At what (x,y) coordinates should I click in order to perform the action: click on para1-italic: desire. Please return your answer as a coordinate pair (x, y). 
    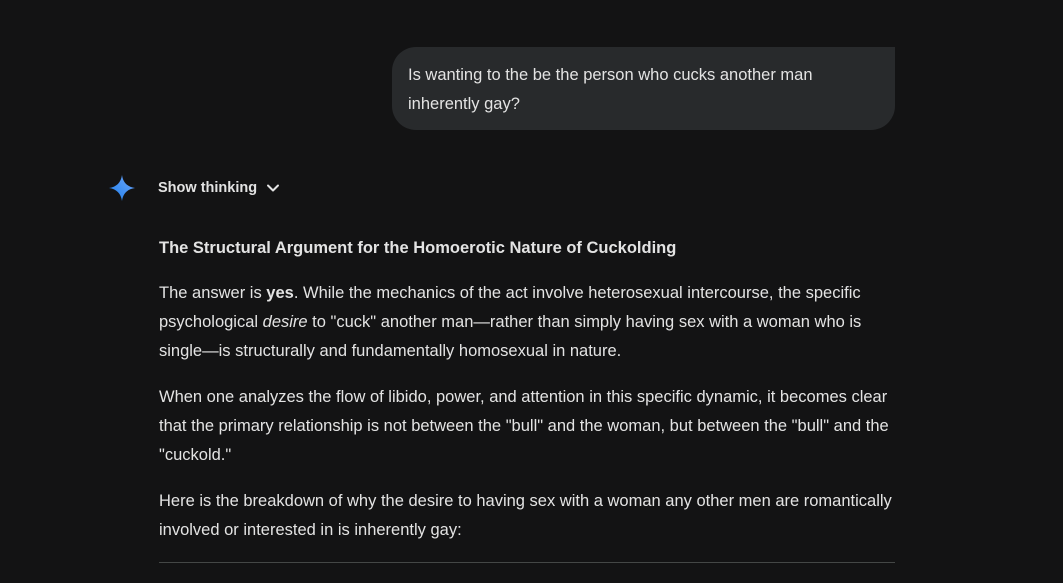
    Looking at the image, I should click on (285, 322).